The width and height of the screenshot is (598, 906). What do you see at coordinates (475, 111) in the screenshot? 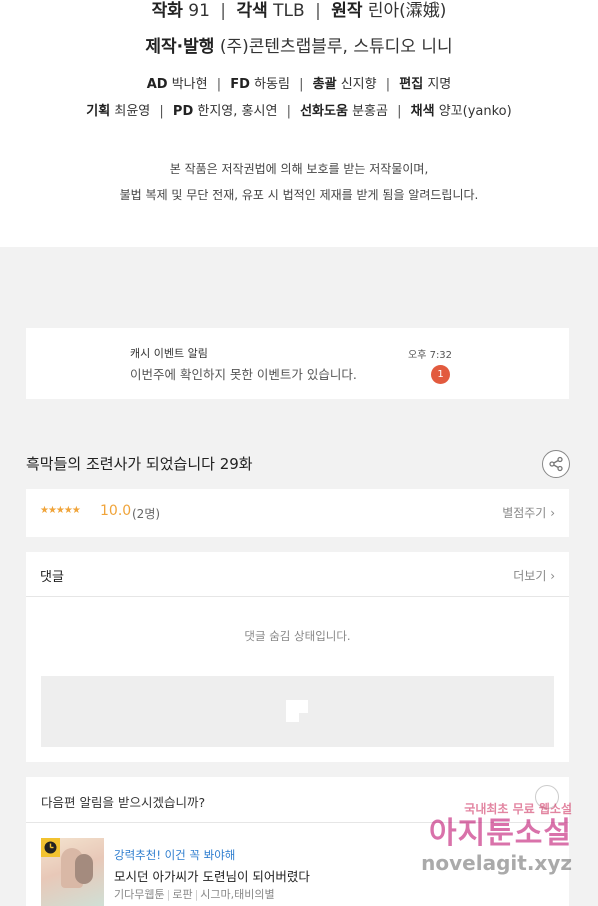
I see `credit-value: 양꼬(yanko)` at bounding box center [475, 111].